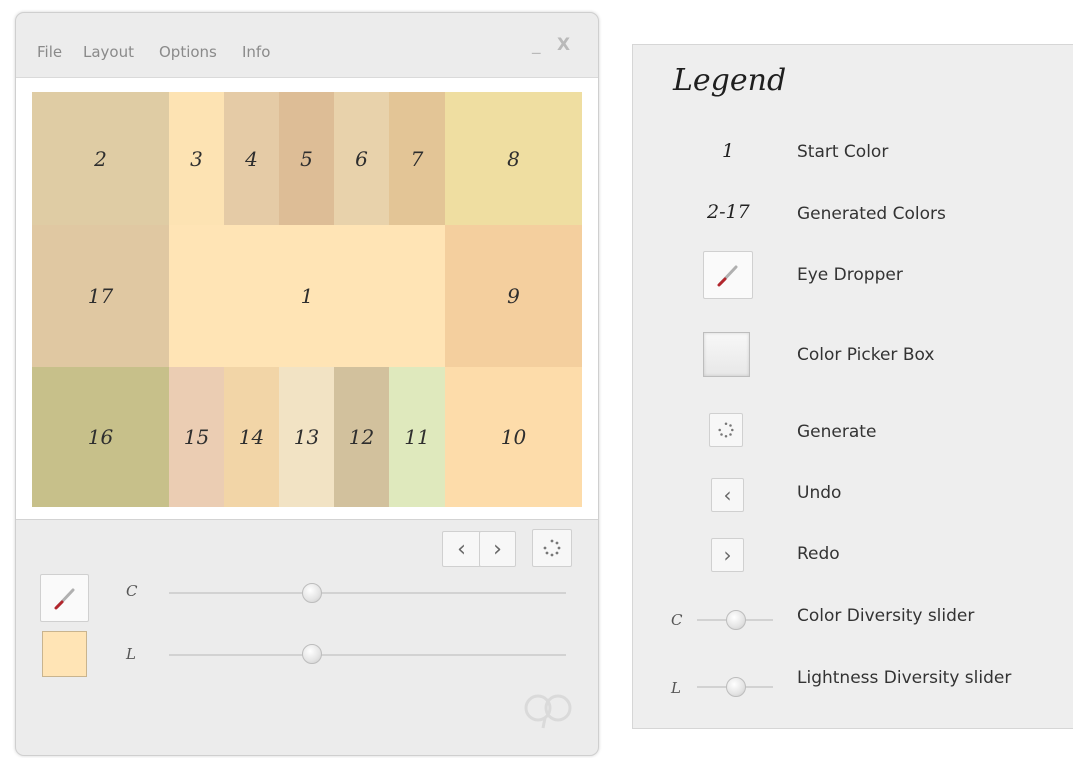  What do you see at coordinates (871, 214) in the screenshot?
I see `generated-colors-label: Generated Colors` at bounding box center [871, 214].